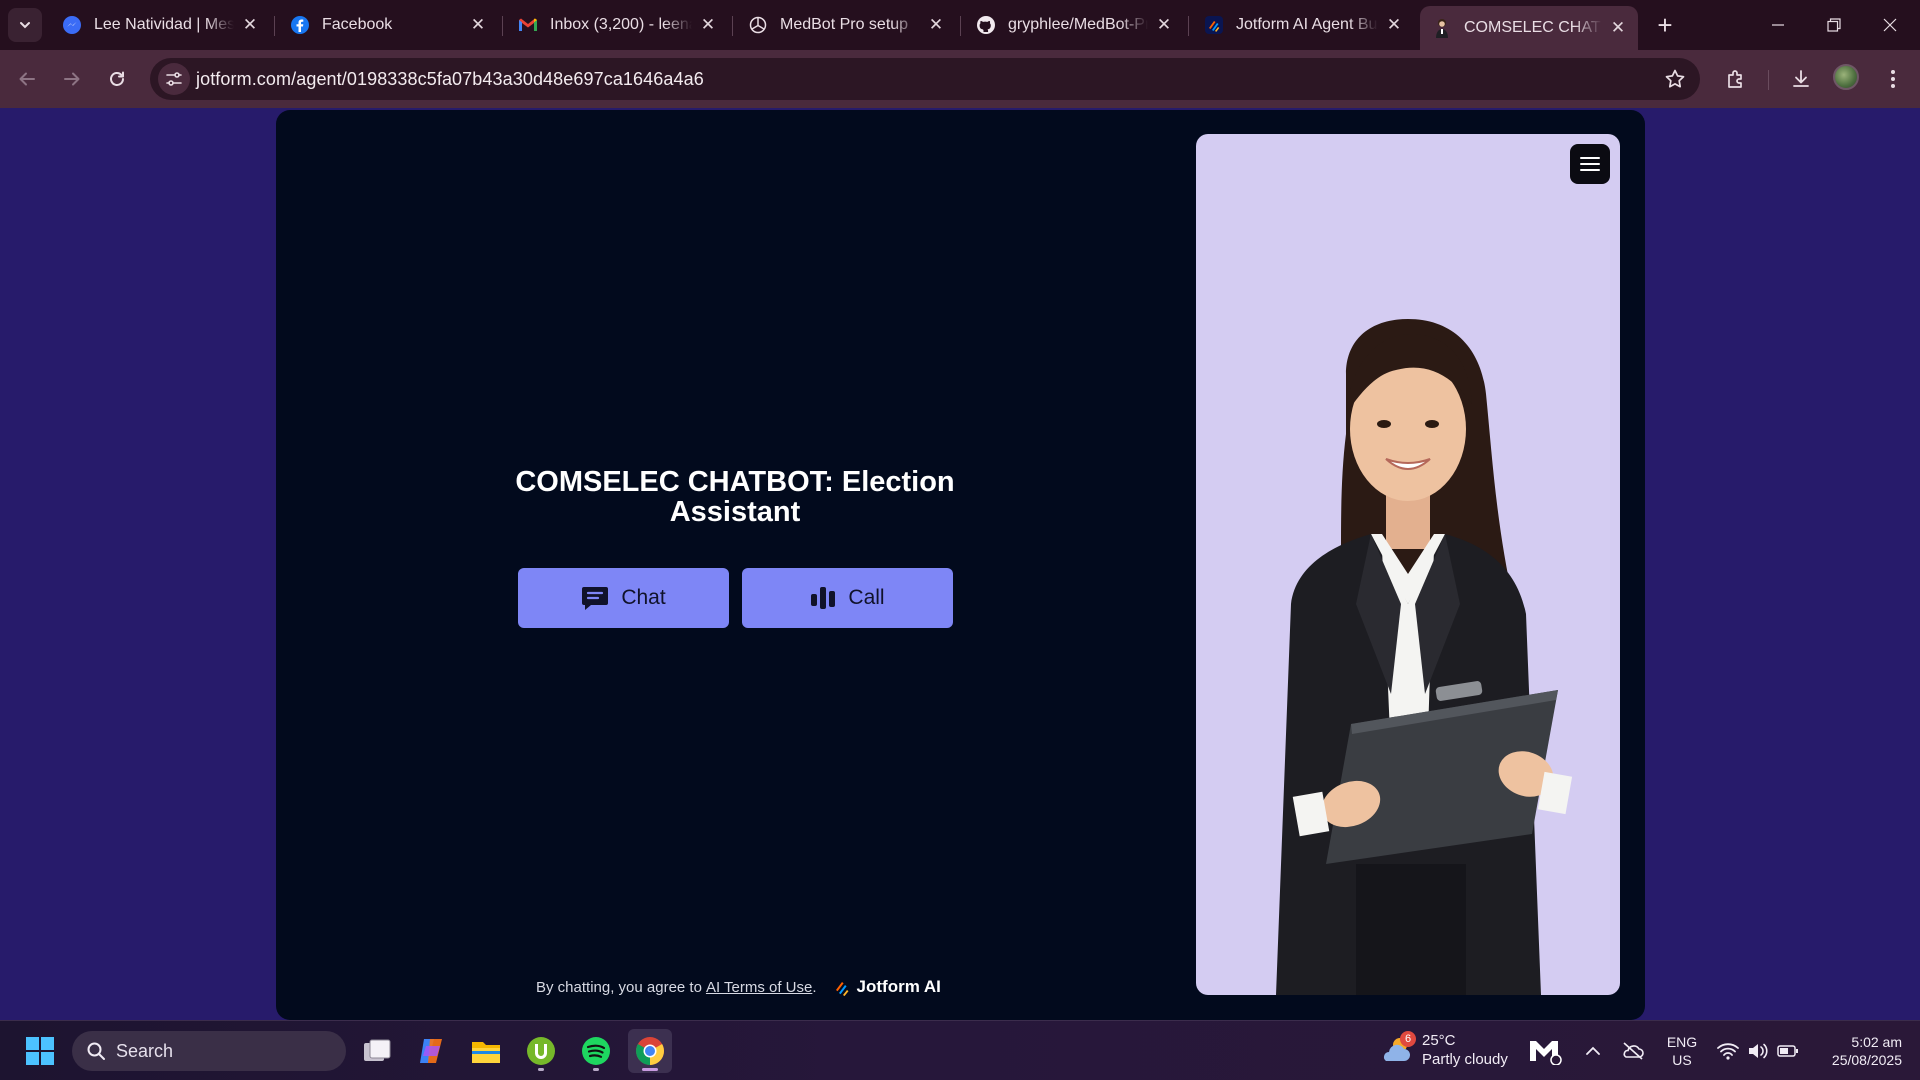 The width and height of the screenshot is (1920, 1080). What do you see at coordinates (1857, 1051) in the screenshot?
I see `system-clock: 5:02 am 25/08/2025` at bounding box center [1857, 1051].